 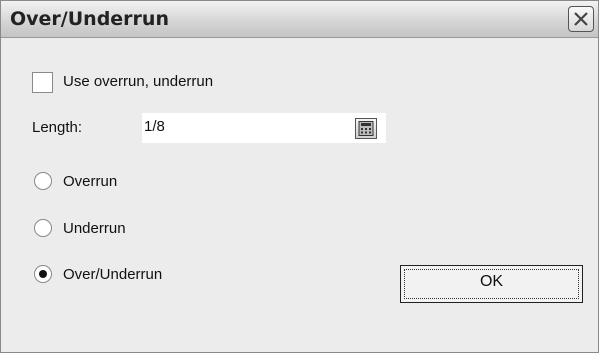 I want to click on ok-label: OK, so click(x=491, y=281).